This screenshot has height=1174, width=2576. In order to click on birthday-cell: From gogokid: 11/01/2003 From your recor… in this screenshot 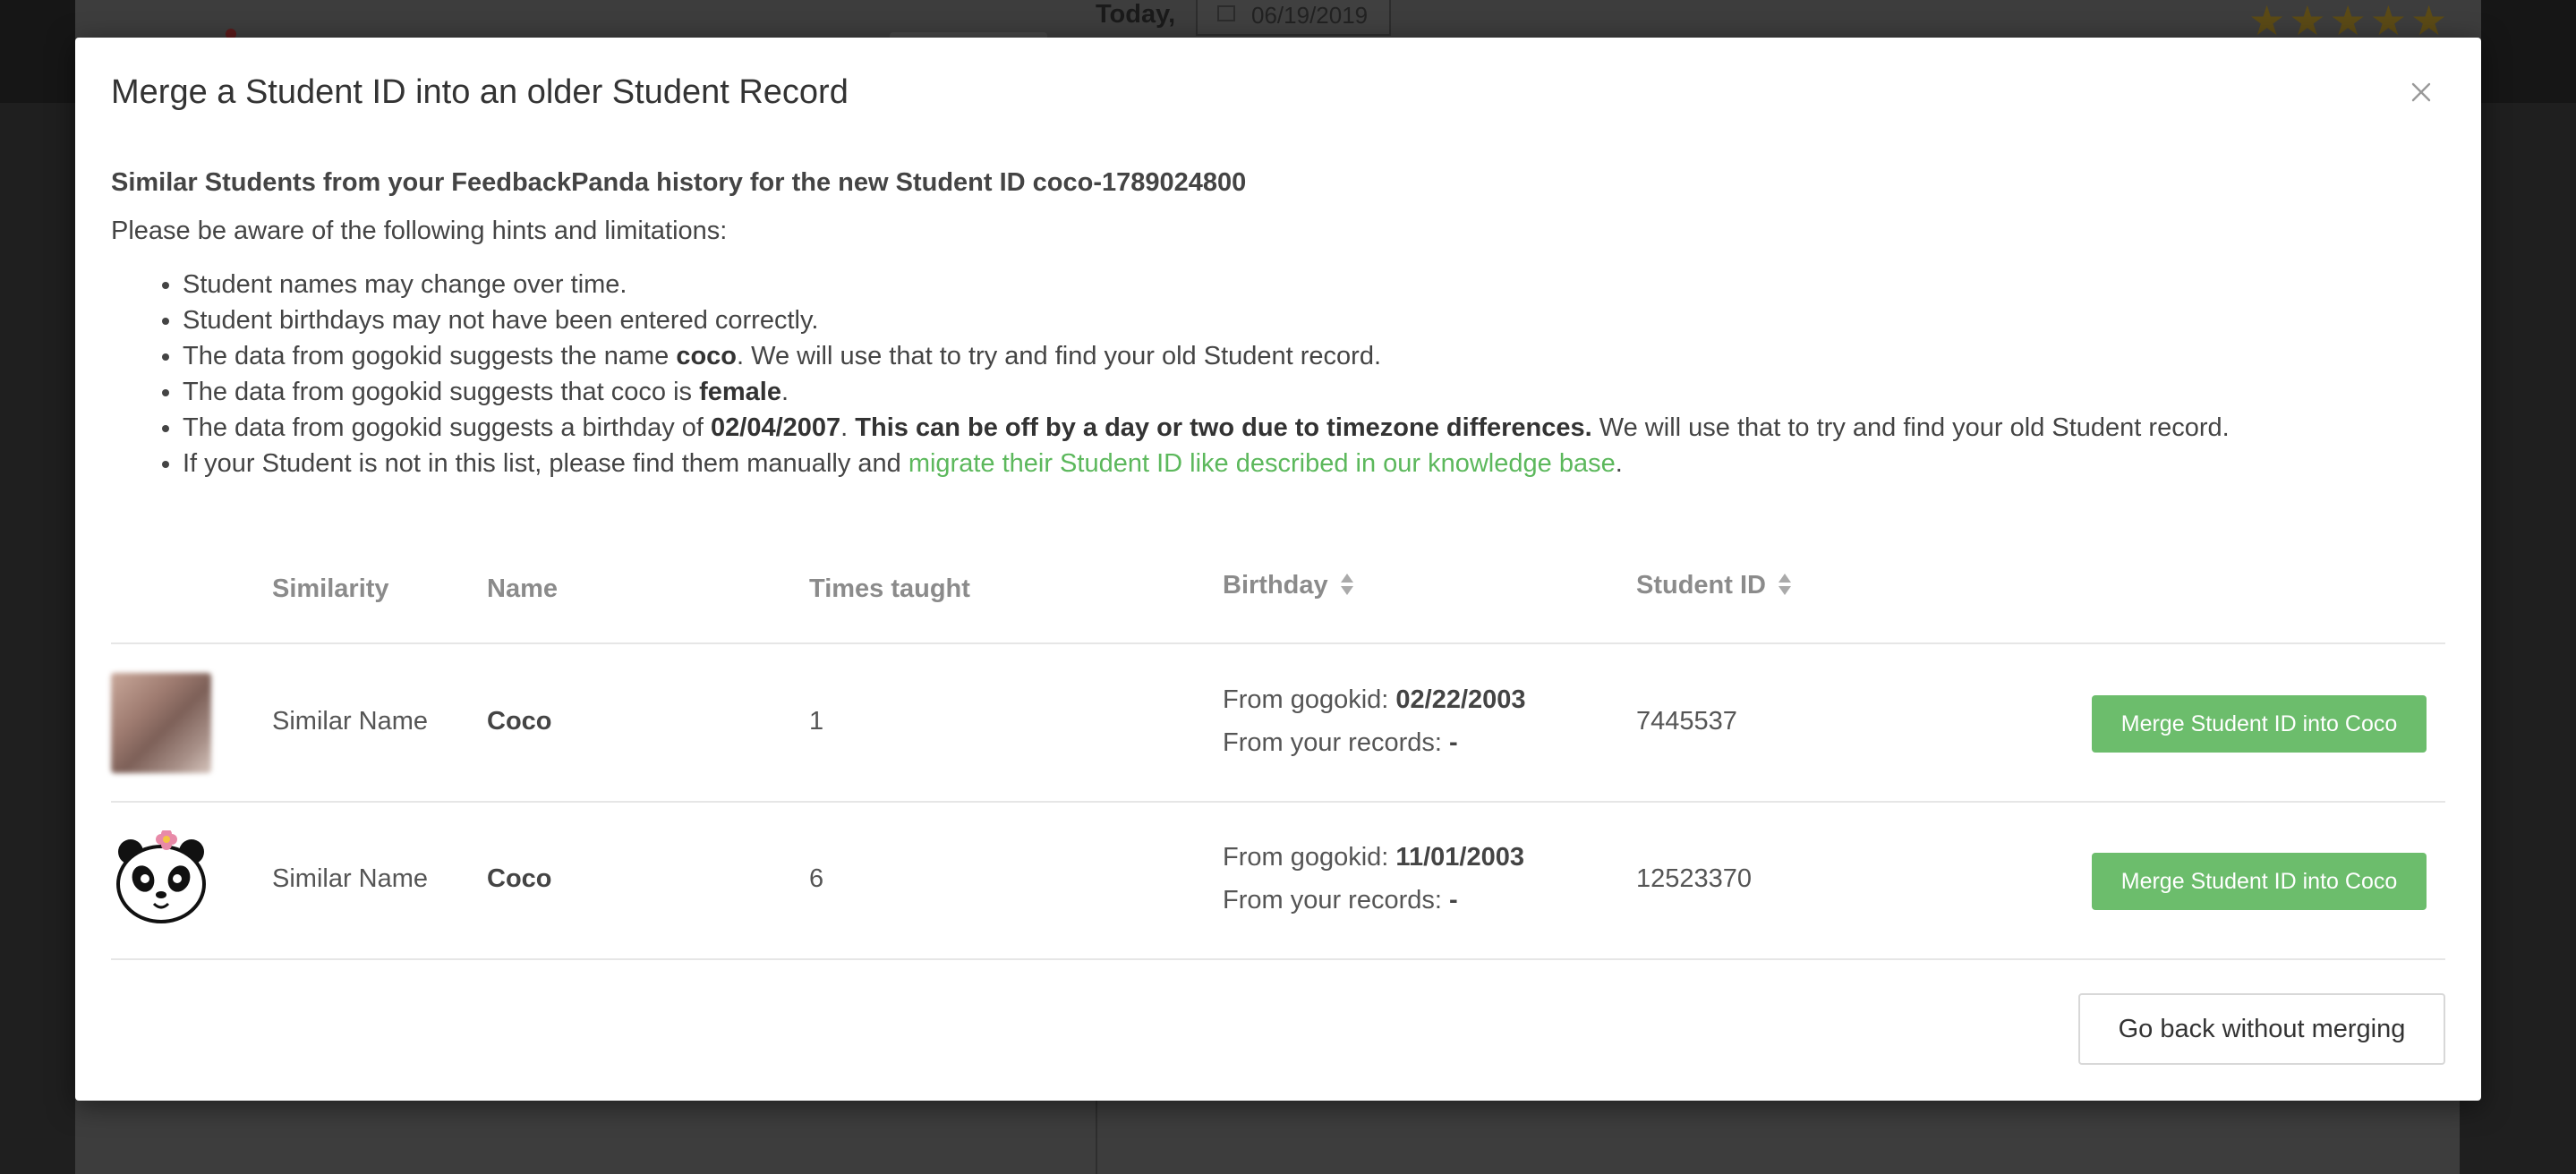, I will do `click(1373, 879)`.